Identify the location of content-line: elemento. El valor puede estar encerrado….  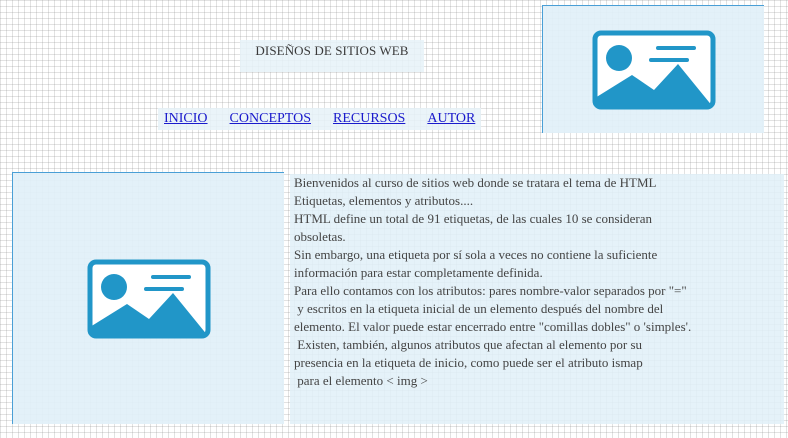
(493, 326).